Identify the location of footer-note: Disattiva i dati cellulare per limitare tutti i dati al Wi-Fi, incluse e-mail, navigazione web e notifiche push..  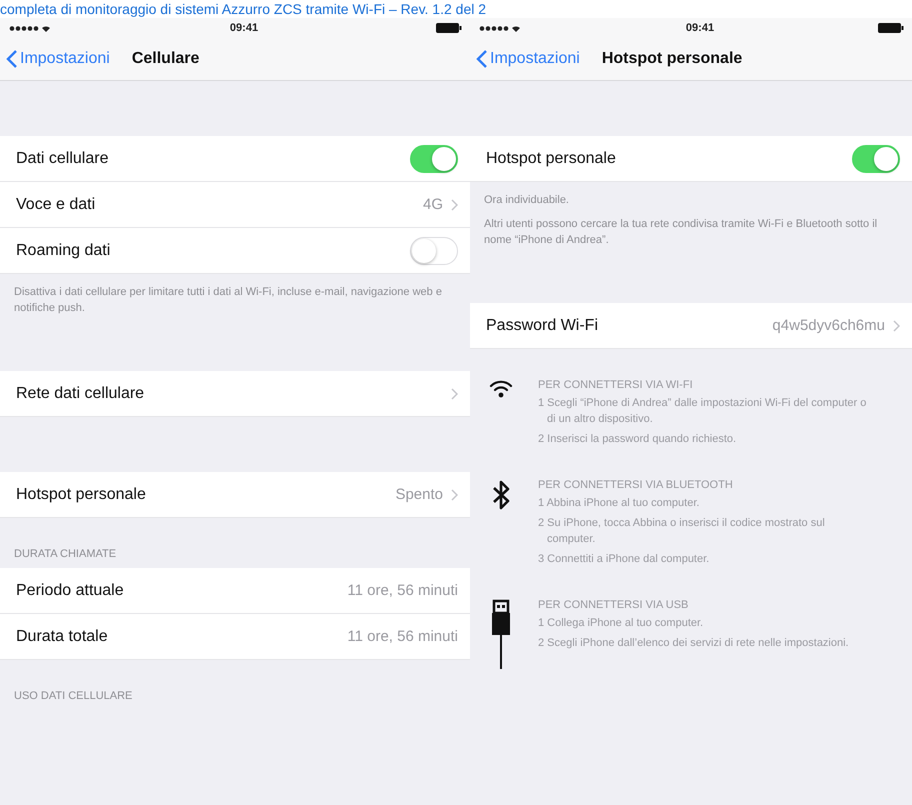
(228, 300).